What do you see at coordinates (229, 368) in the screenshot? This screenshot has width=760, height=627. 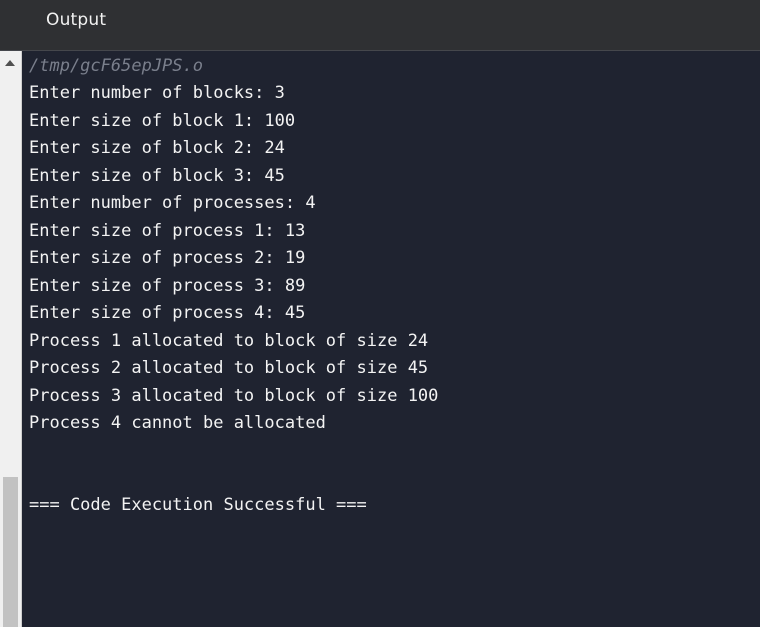 I see `console-line: Process 2 allocated to block of size 45` at bounding box center [229, 368].